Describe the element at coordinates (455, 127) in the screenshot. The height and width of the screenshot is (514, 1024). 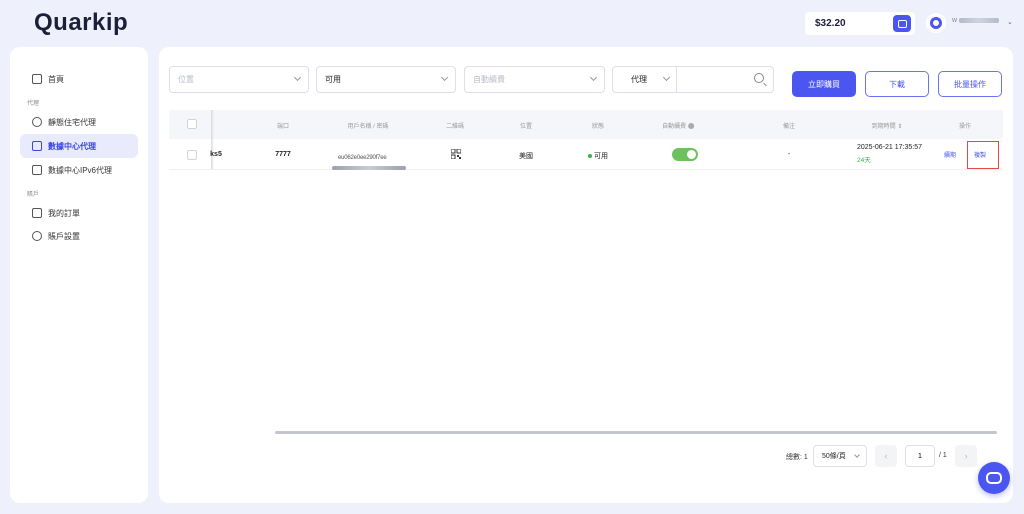
I see `col-qrcode: 二維碼` at that location.